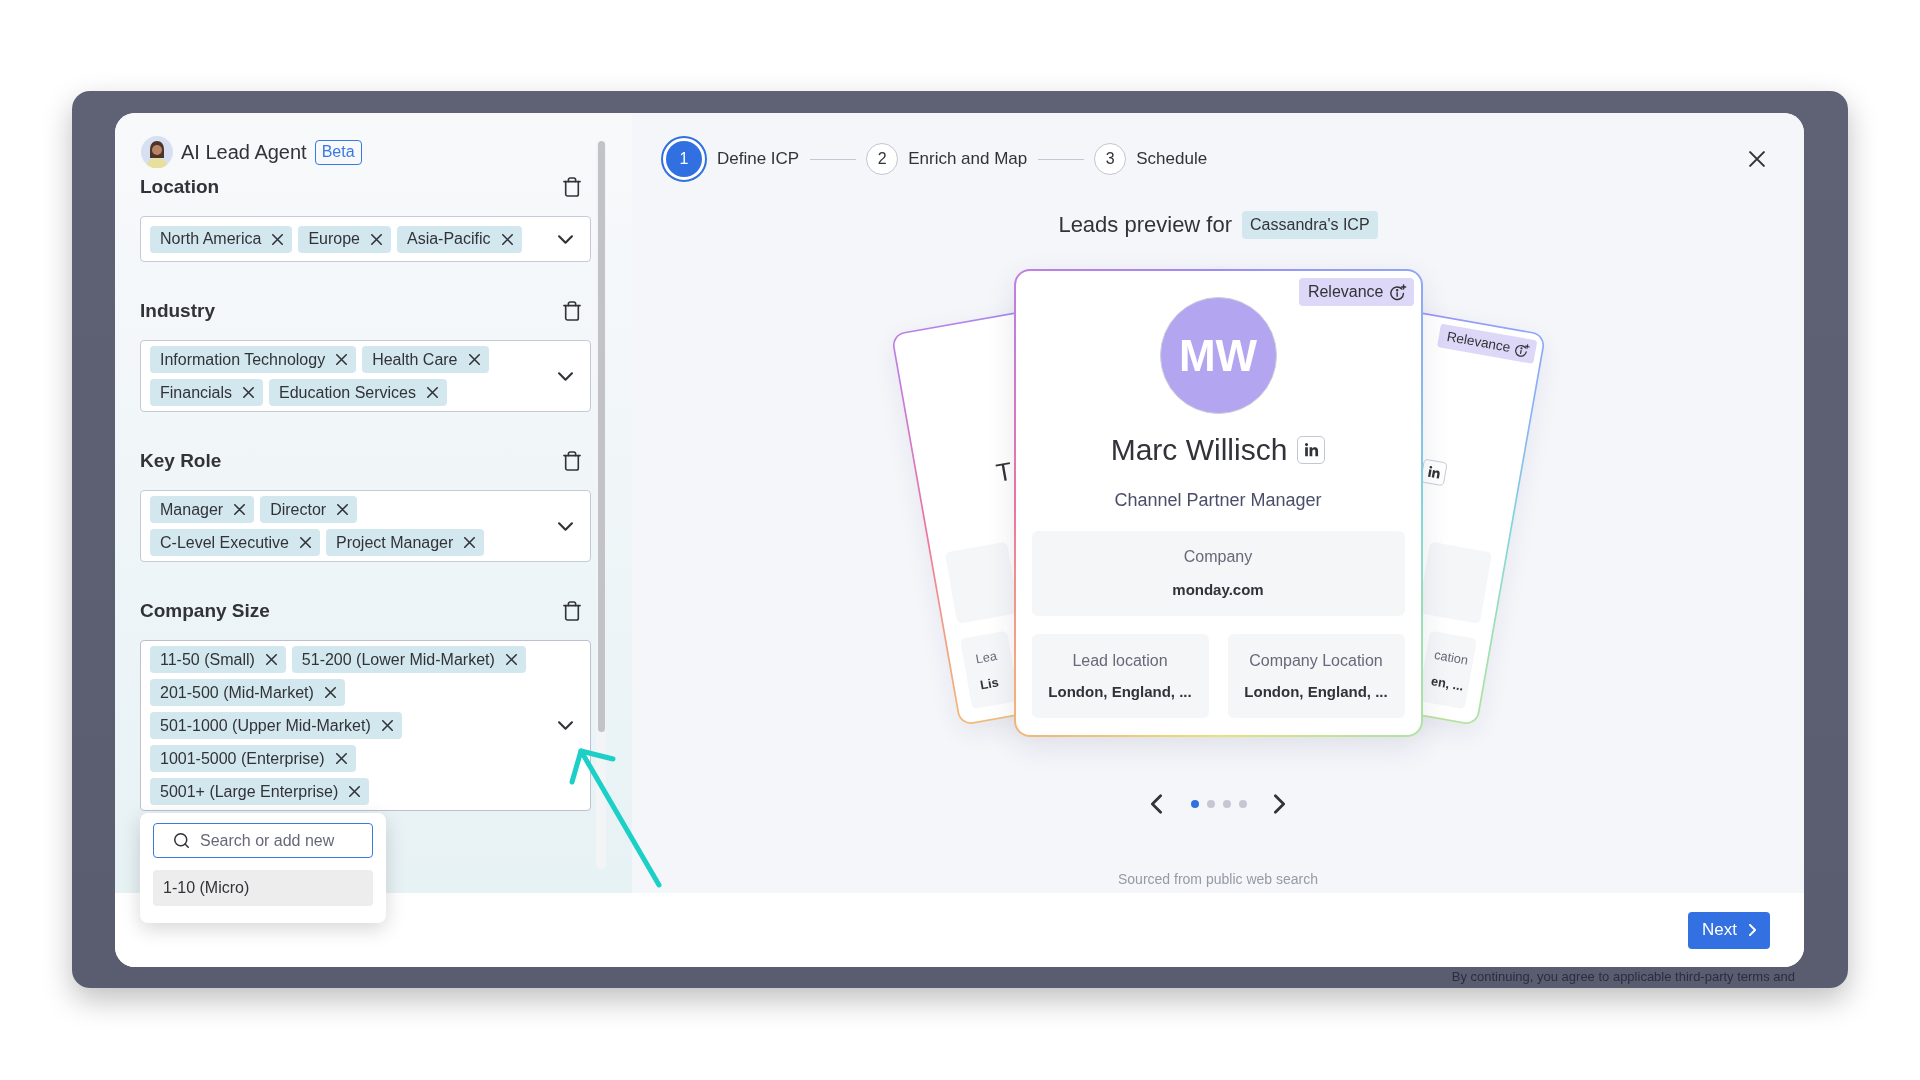 The height and width of the screenshot is (1080, 1920). I want to click on tag-label: Project Manager, so click(394, 542).